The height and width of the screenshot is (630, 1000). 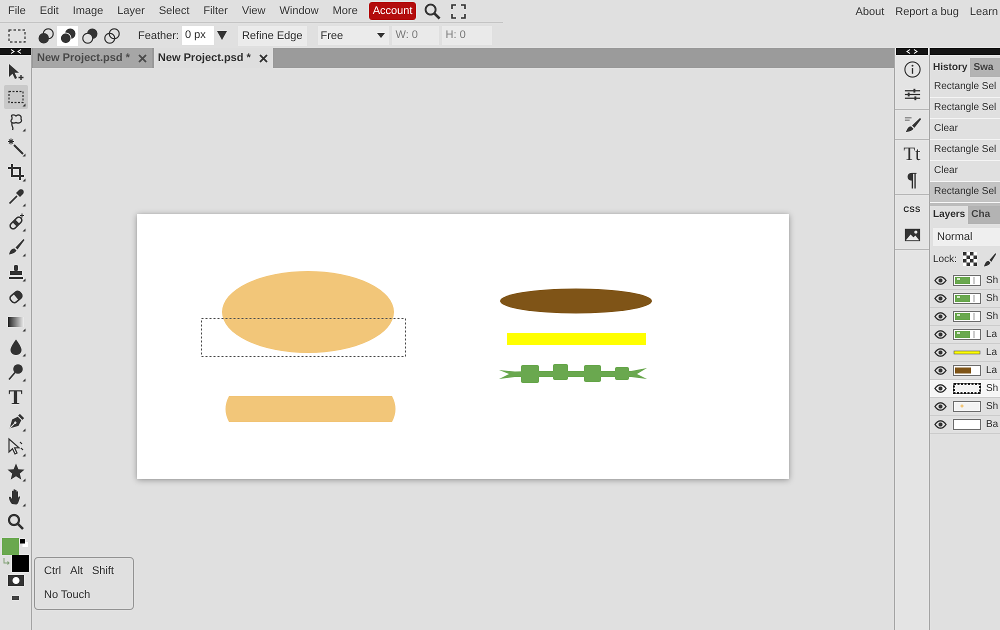 What do you see at coordinates (76, 571) in the screenshot?
I see `modifier-key: Alt` at bounding box center [76, 571].